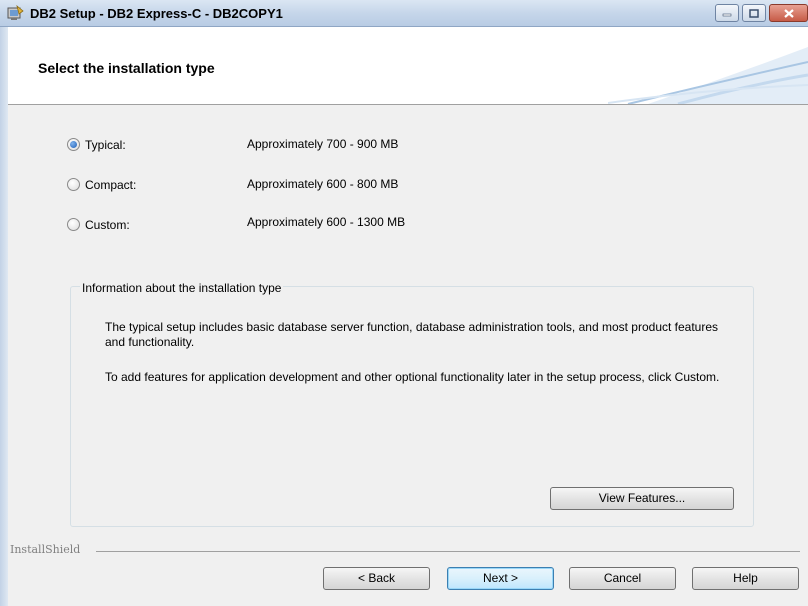 The image size is (808, 606). What do you see at coordinates (167, 225) in the screenshot?
I see `option-custom: Custom:` at bounding box center [167, 225].